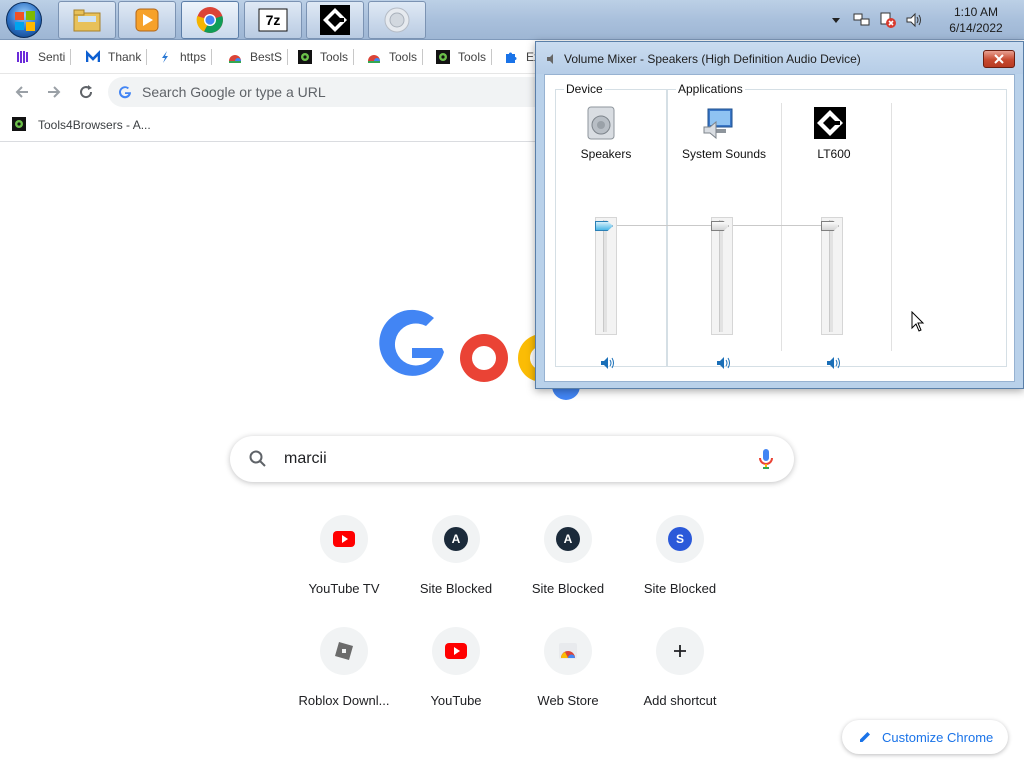 This screenshot has height=768, width=1024. I want to click on pencil-icon, so click(865, 737).